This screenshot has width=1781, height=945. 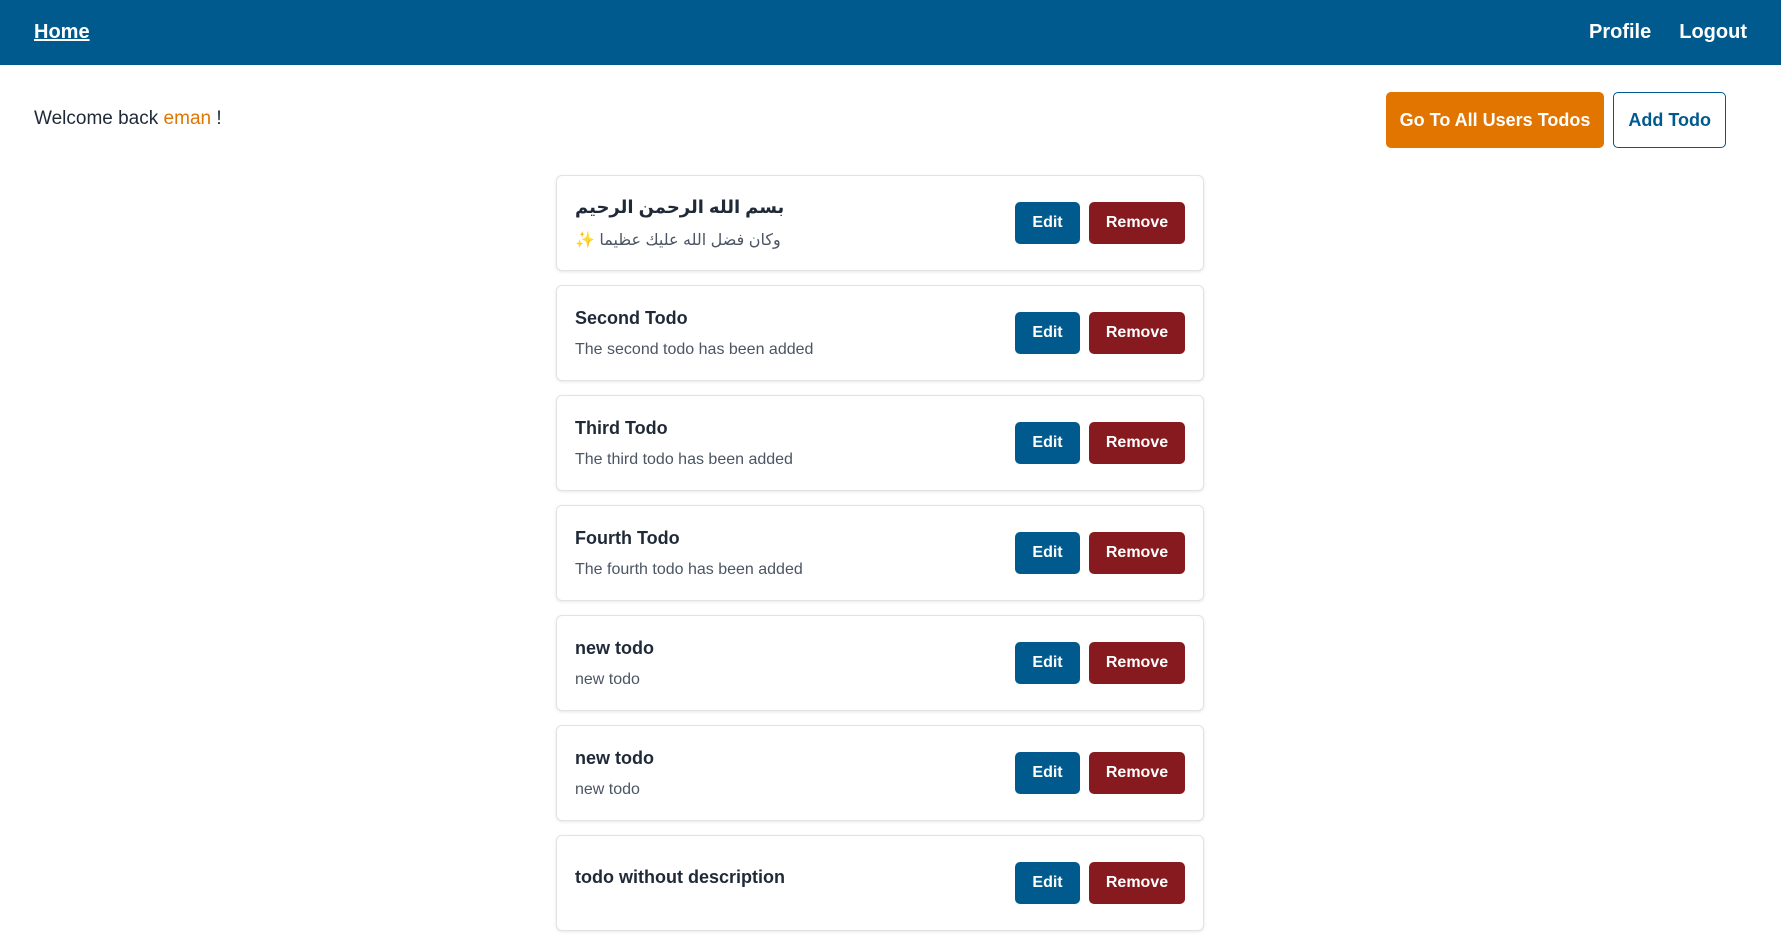 What do you see at coordinates (62, 32) in the screenshot?
I see `home-link: Home` at bounding box center [62, 32].